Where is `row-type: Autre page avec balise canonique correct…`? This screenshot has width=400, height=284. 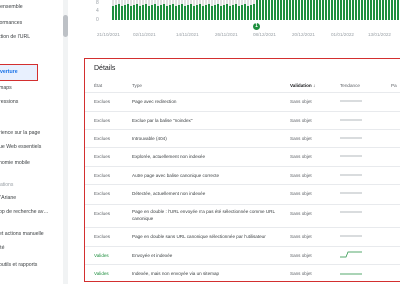
row-type: Autre page avec balise canonique correct… is located at coordinates (176, 175).